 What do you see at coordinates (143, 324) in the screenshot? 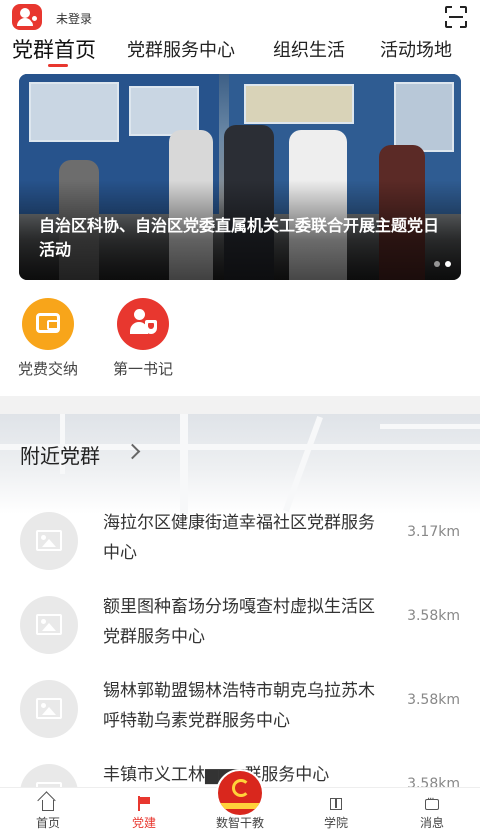
I see `secretary-icon` at bounding box center [143, 324].